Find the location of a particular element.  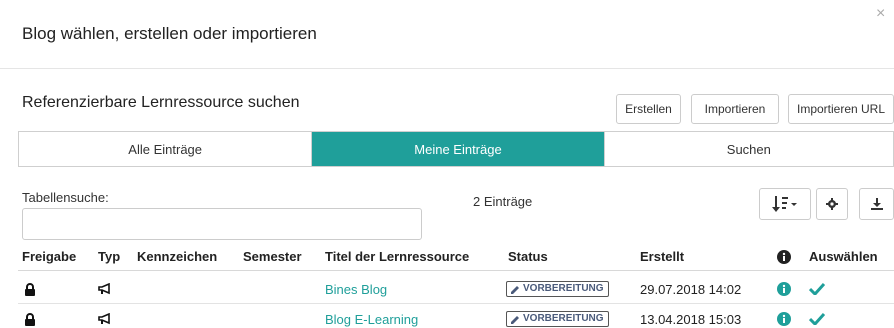

download-button is located at coordinates (876, 204).